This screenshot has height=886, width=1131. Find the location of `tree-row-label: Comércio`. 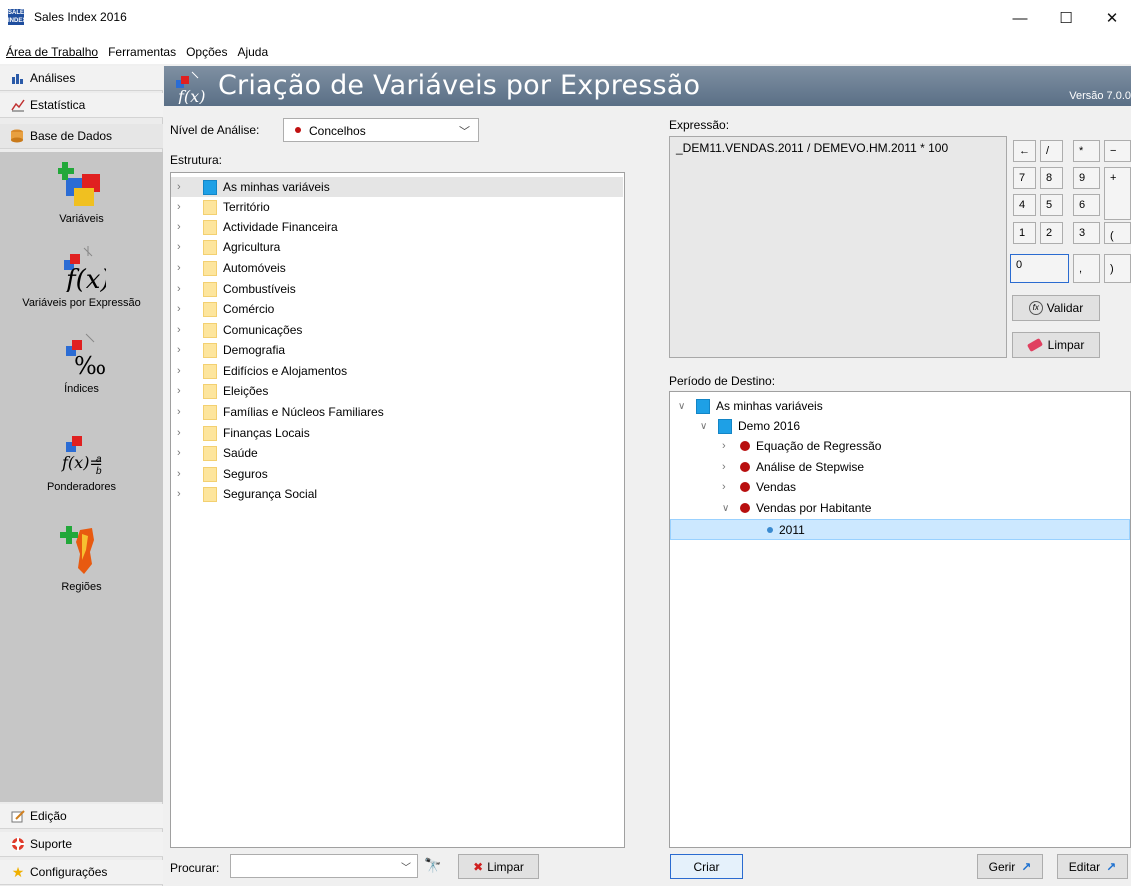

tree-row-label: Comércio is located at coordinates (249, 309).